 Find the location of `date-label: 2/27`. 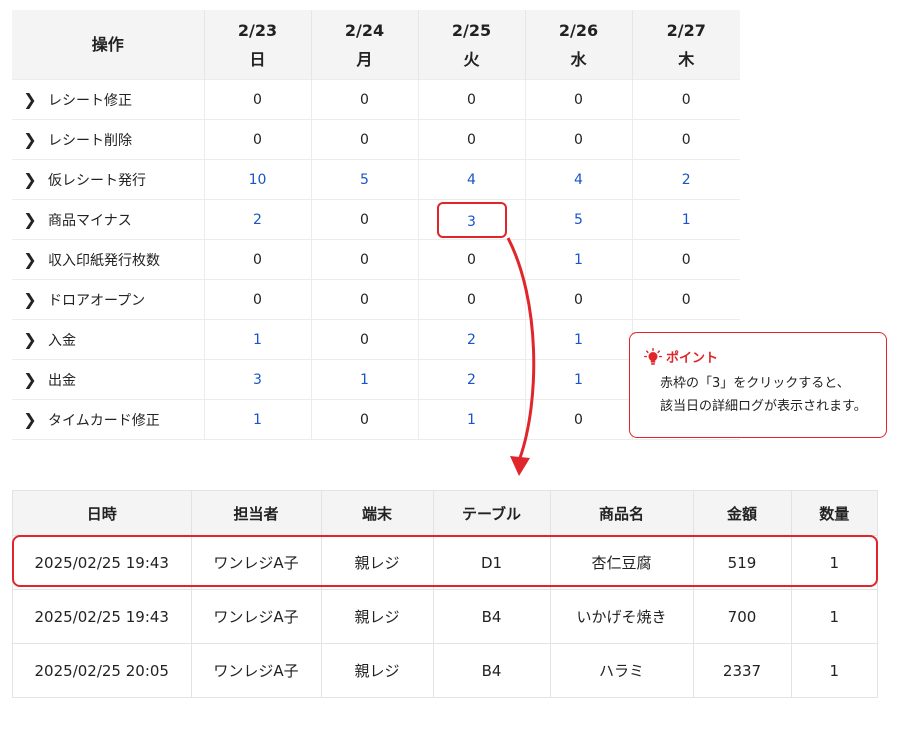

date-label: 2/27 is located at coordinates (686, 30).